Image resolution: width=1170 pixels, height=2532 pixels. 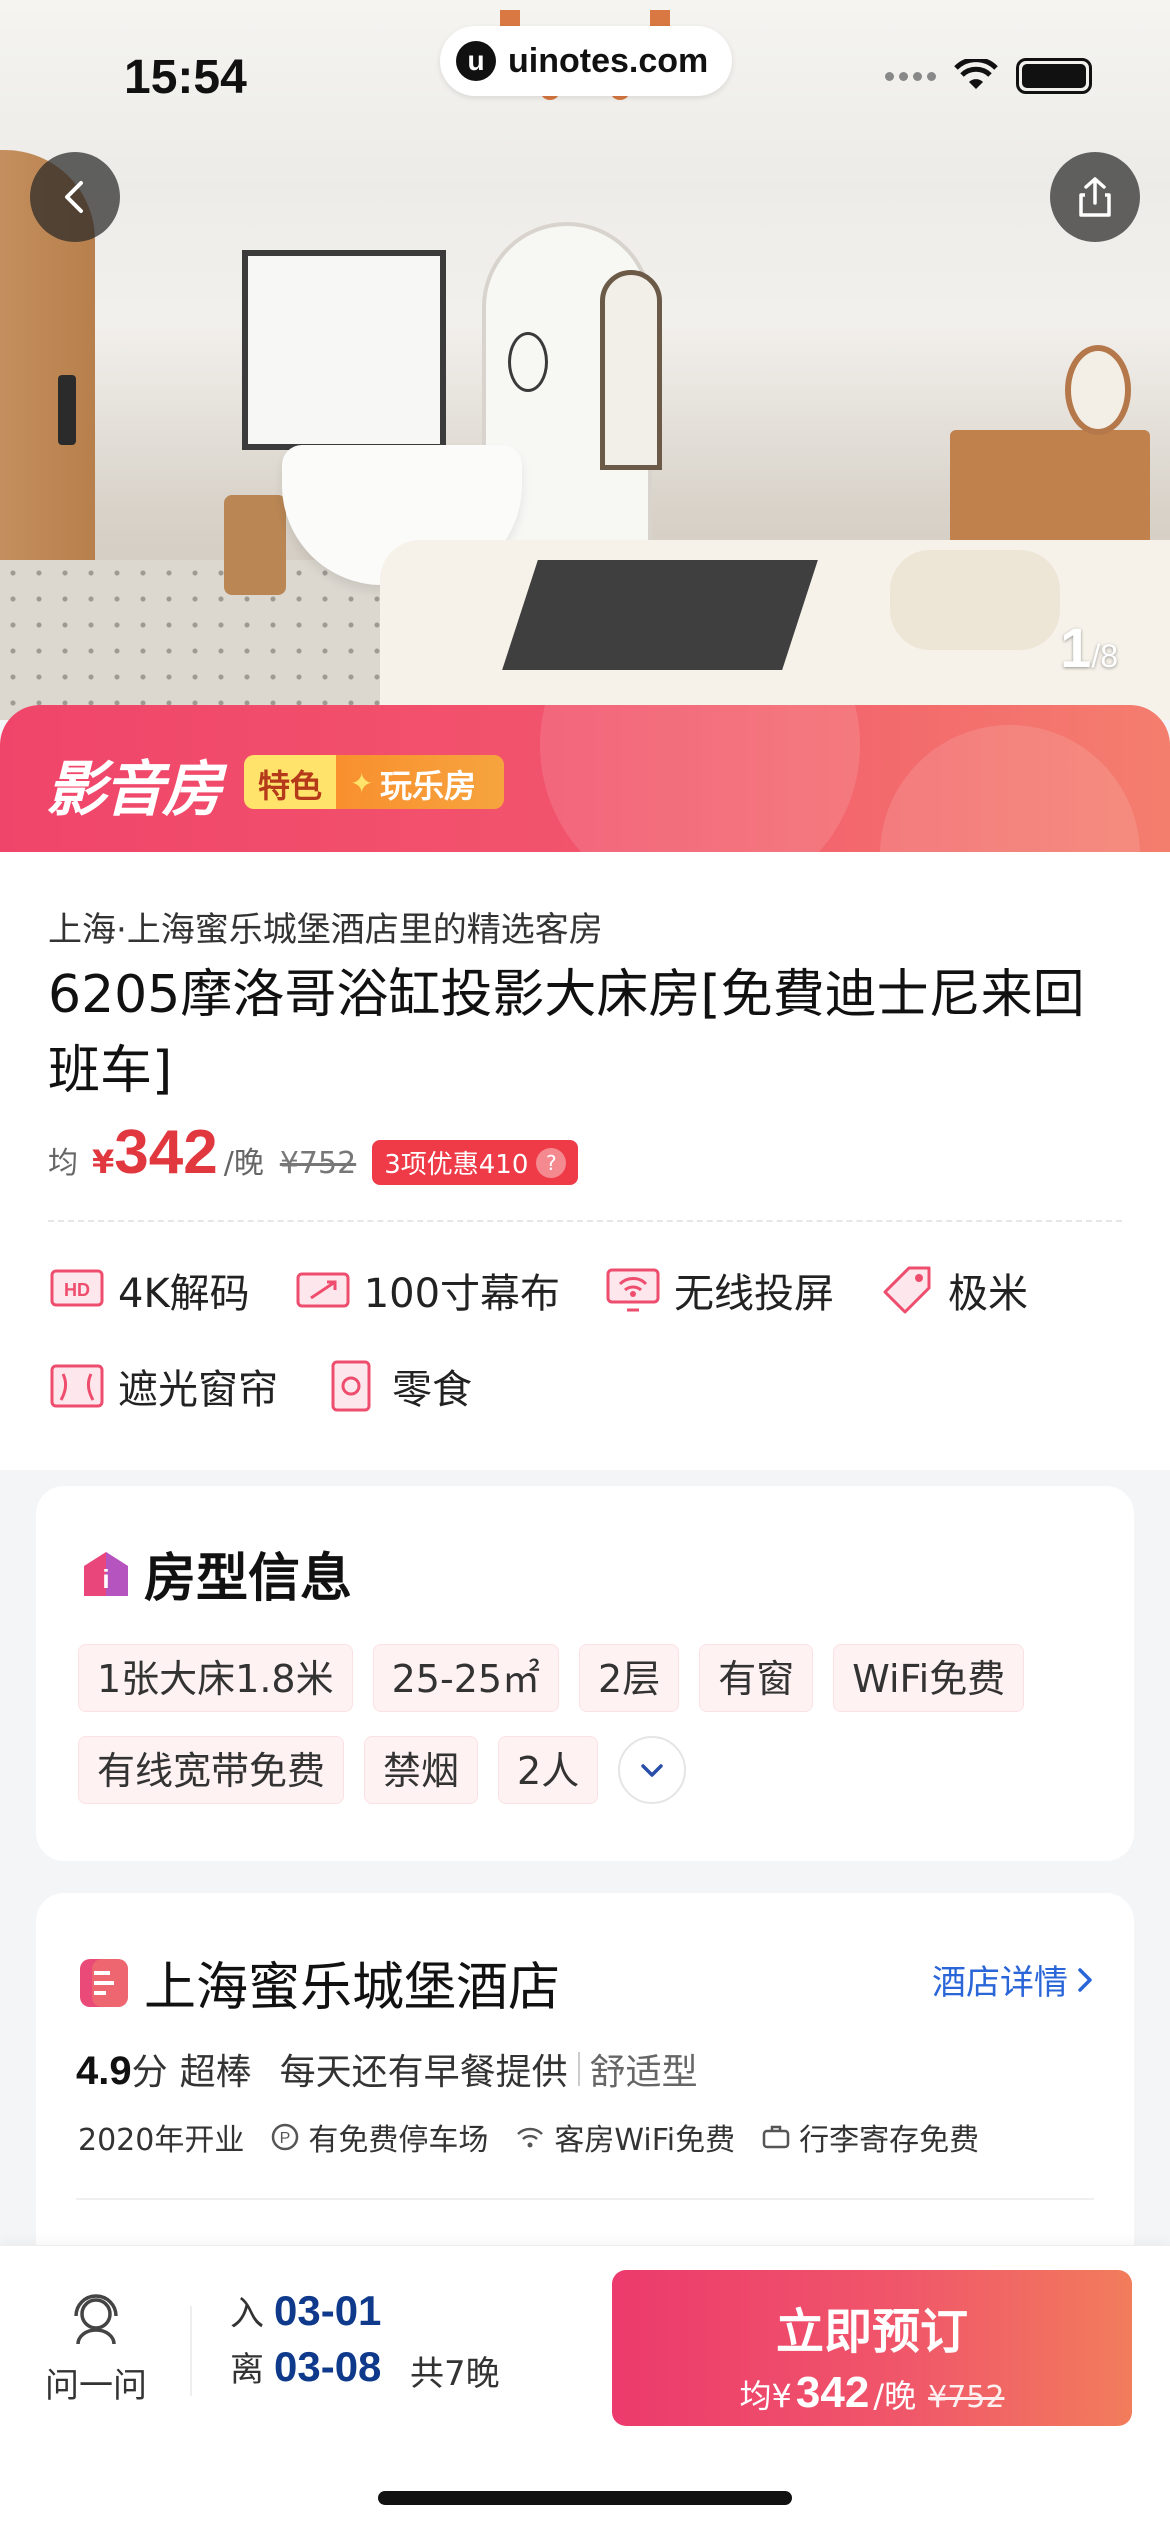 I want to click on wireless-cast-icon, so click(x=633, y=1290).